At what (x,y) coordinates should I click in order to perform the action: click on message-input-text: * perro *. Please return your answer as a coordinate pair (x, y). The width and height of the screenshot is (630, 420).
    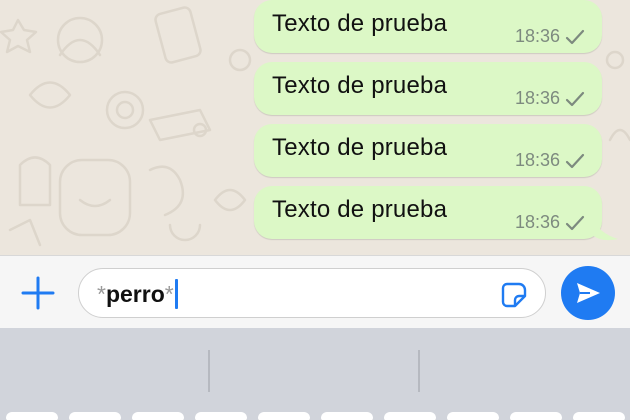
    Looking at the image, I should click on (137, 294).